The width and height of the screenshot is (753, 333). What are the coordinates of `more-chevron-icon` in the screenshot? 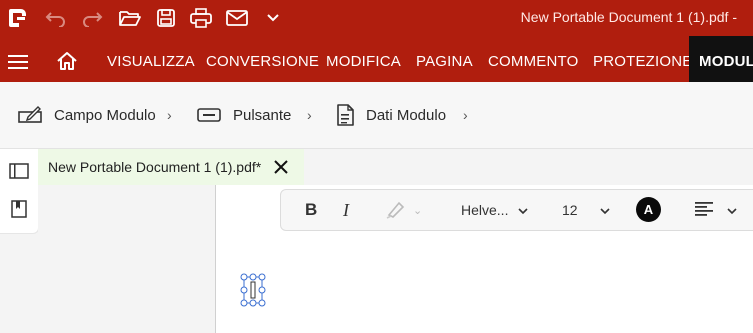 It's located at (273, 18).